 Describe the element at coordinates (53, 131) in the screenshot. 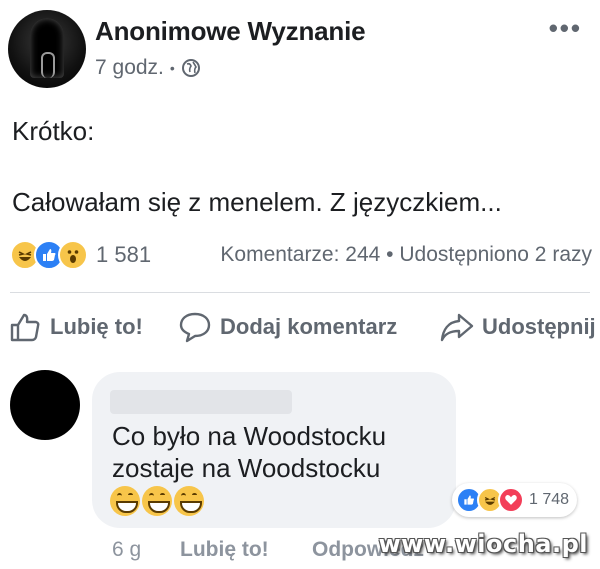

I see `post-text-line-1: Krótko:` at that location.